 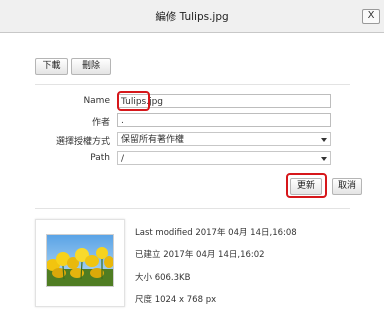 What do you see at coordinates (153, 140) in the screenshot?
I see `license-select-value: 保留所有著作權` at bounding box center [153, 140].